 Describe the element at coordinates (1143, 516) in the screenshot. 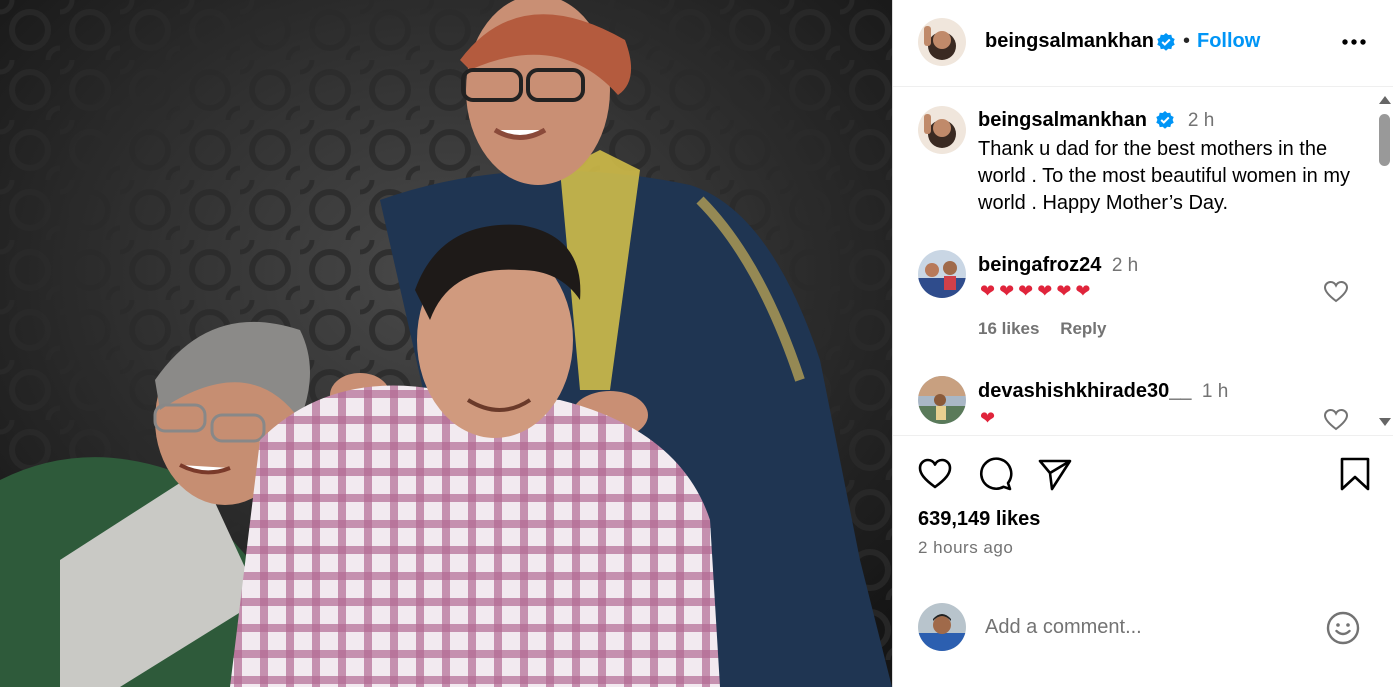

I see `post-actions: 639,149 likes 2 hours ago` at that location.